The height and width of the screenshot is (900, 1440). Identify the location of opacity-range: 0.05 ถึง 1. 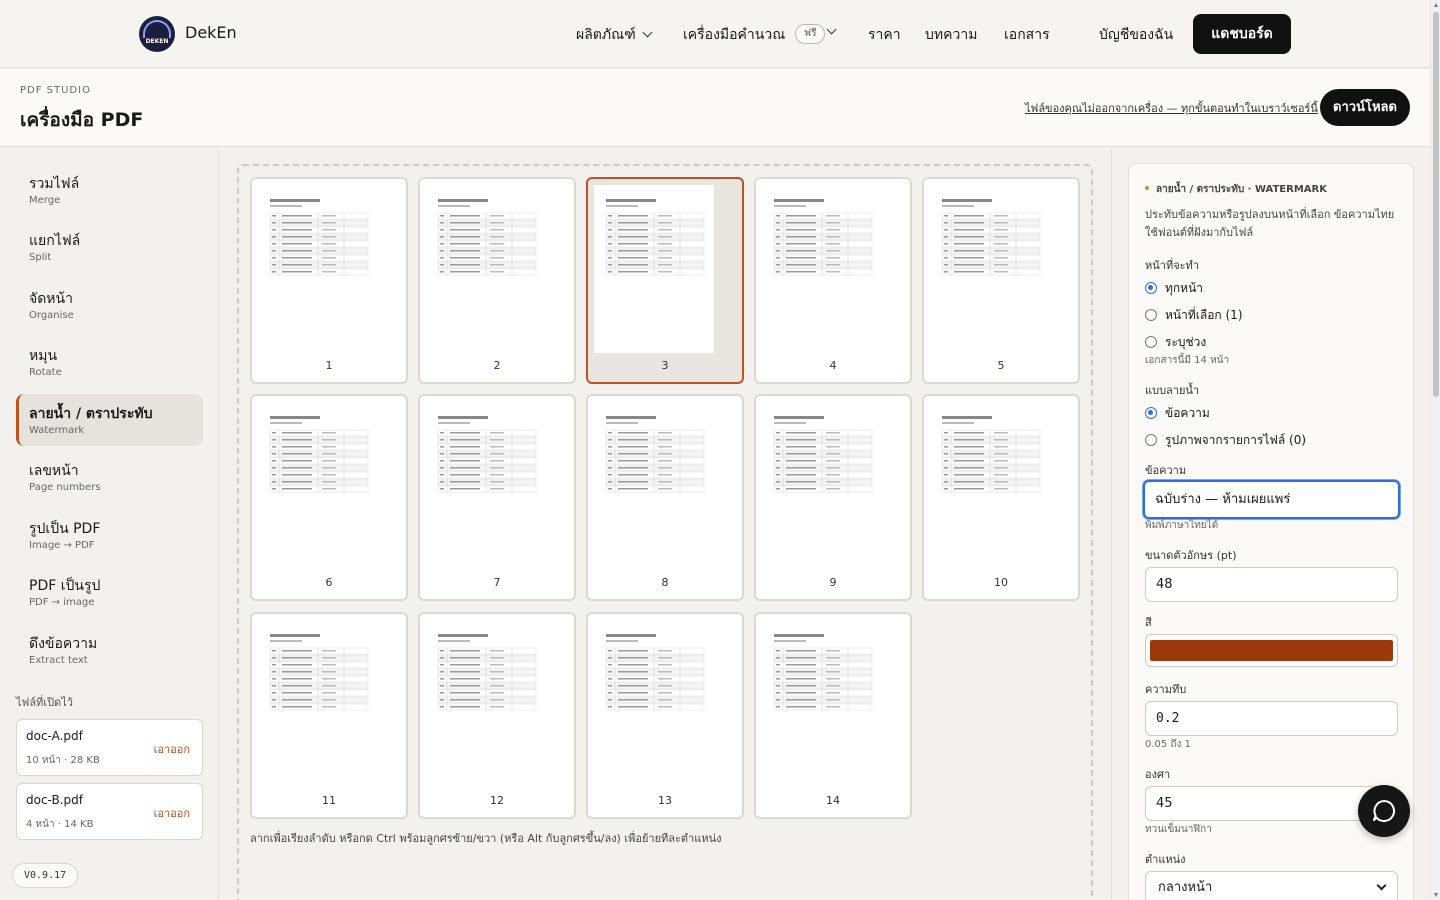
(1168, 744).